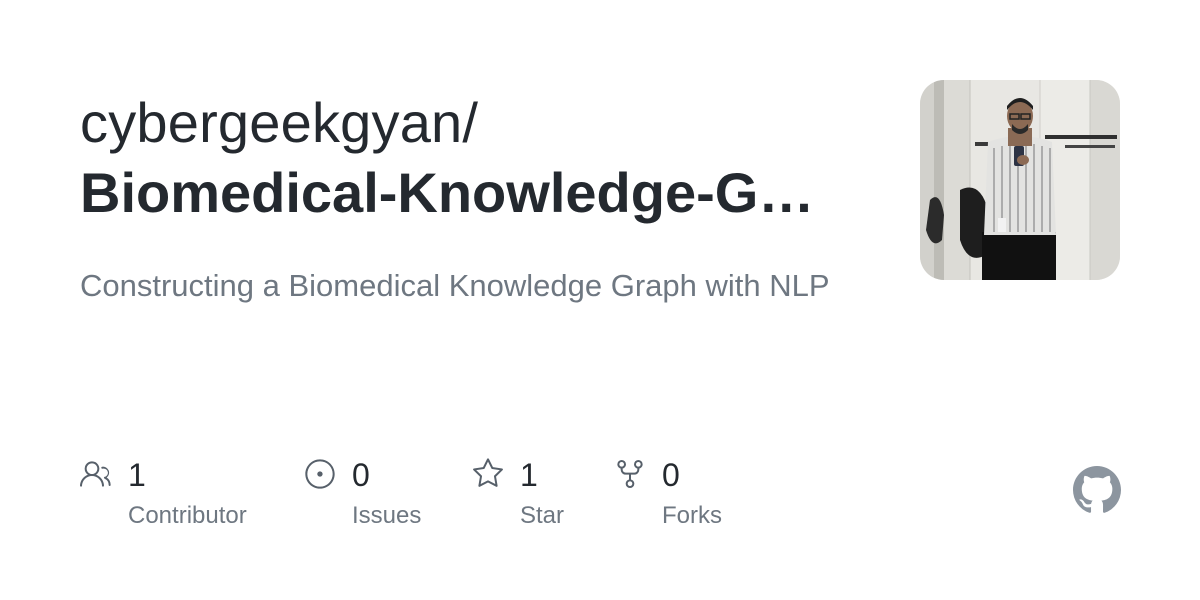  Describe the element at coordinates (542, 515) in the screenshot. I see `stars-label: Star` at that location.